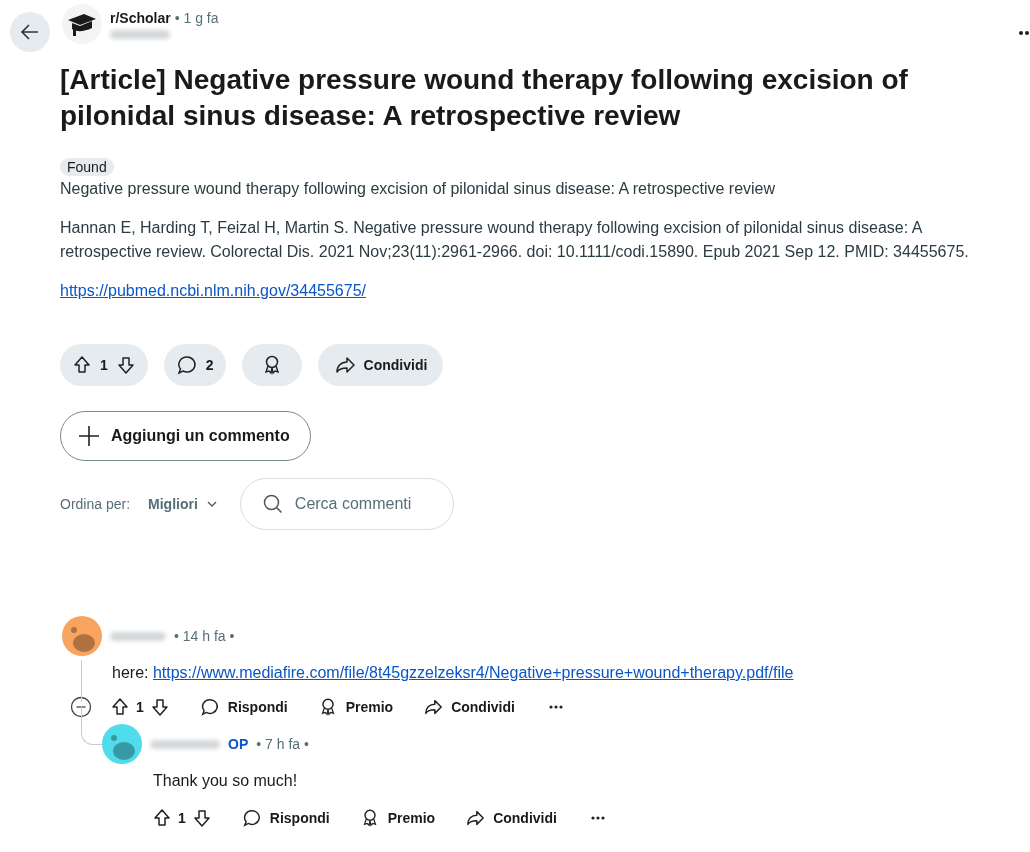 This screenshot has width=1030, height=852. Describe the element at coordinates (211, 504) in the screenshot. I see `chevron-down-icon` at that location.